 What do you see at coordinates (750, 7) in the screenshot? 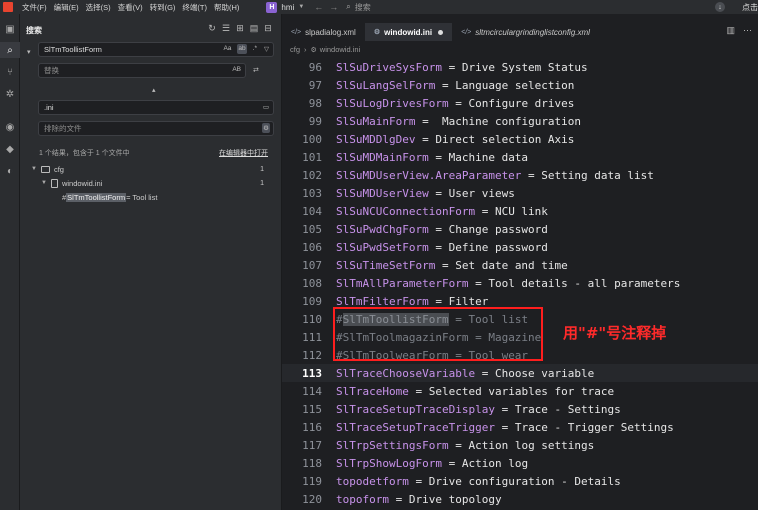
I see `update-label: 点击` at bounding box center [750, 7].